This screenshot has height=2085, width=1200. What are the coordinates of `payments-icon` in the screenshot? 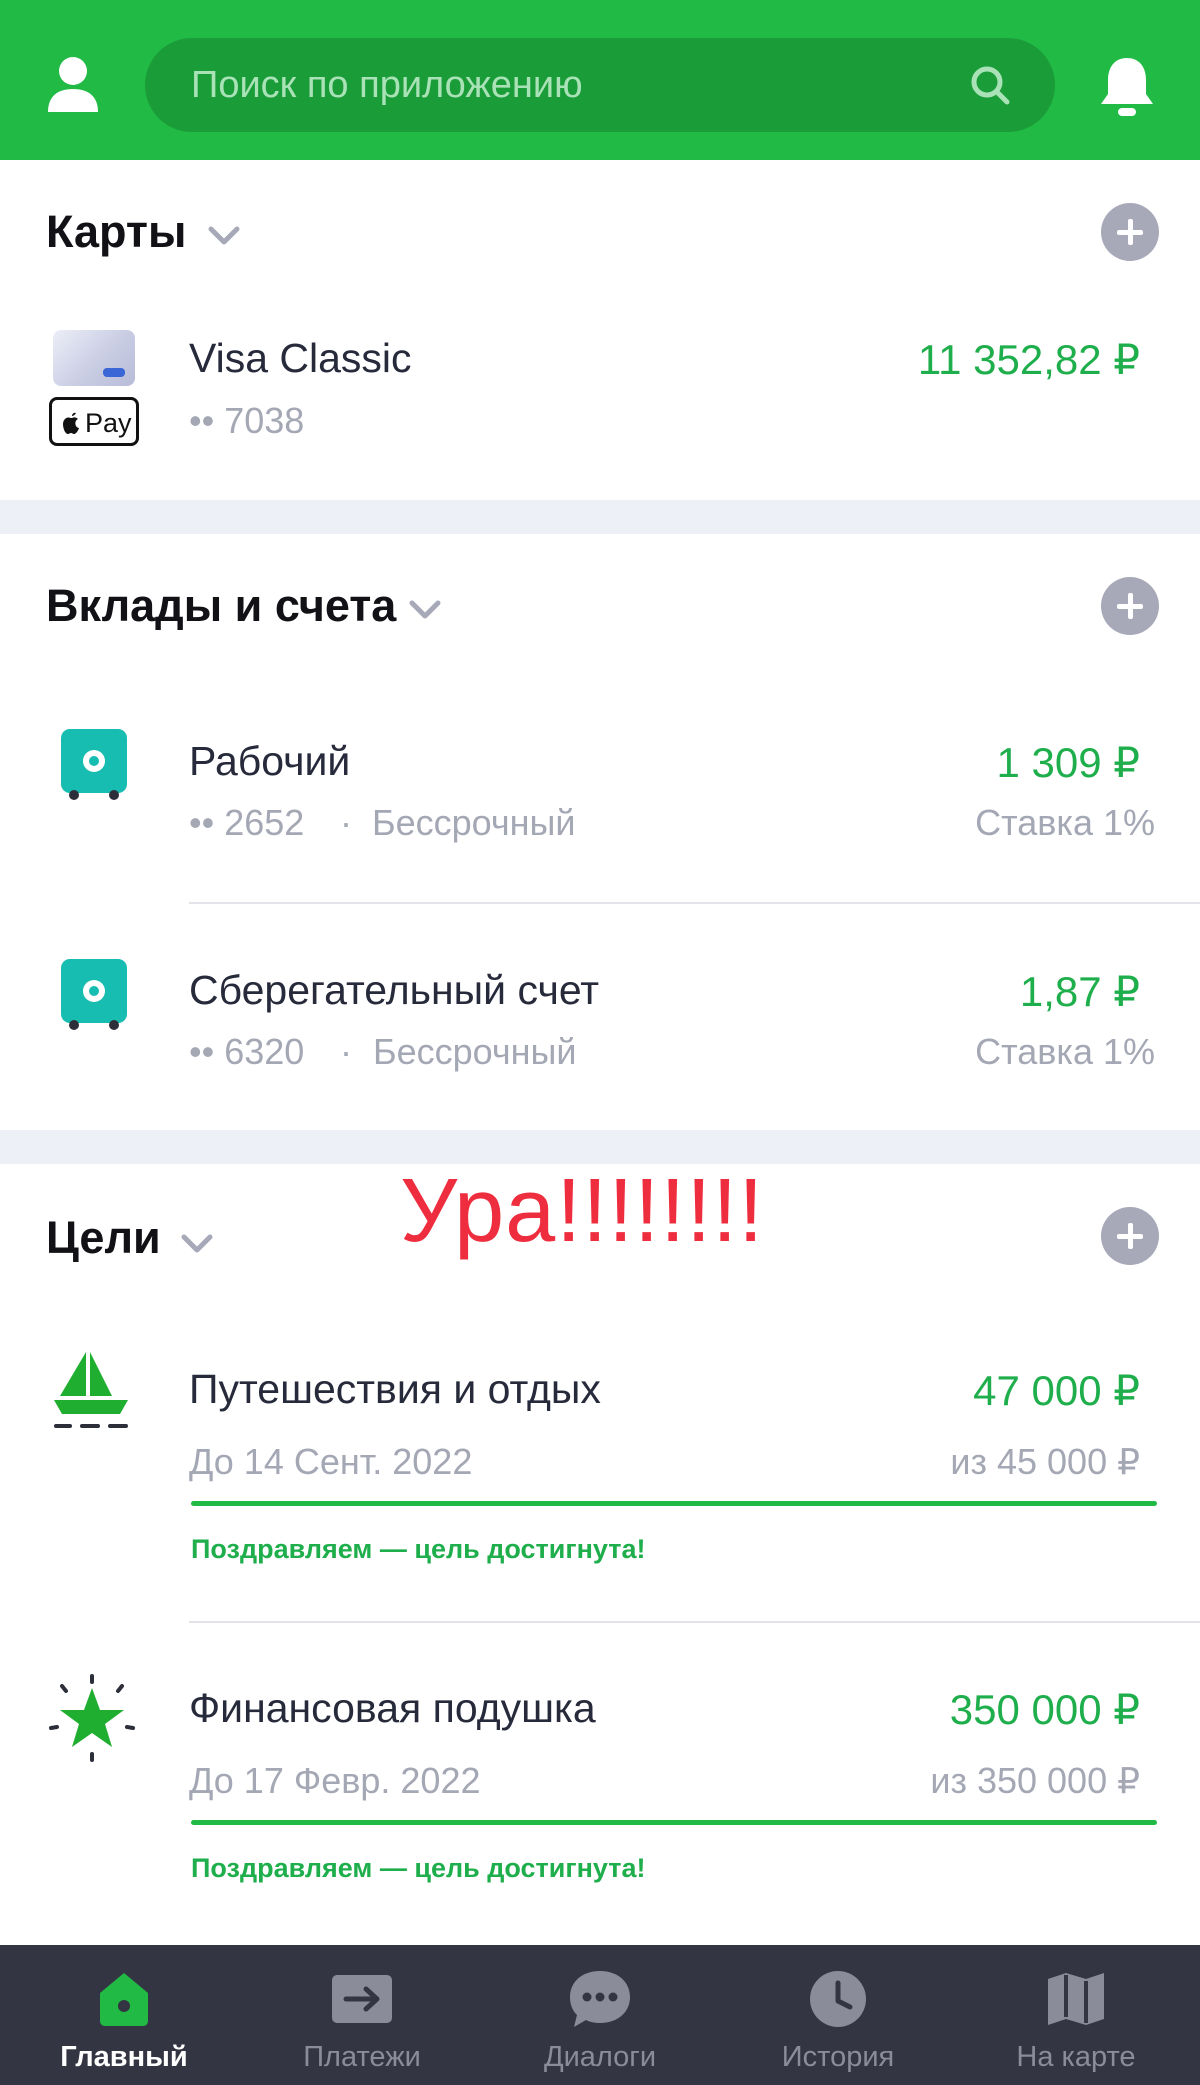 It's located at (362, 1999).